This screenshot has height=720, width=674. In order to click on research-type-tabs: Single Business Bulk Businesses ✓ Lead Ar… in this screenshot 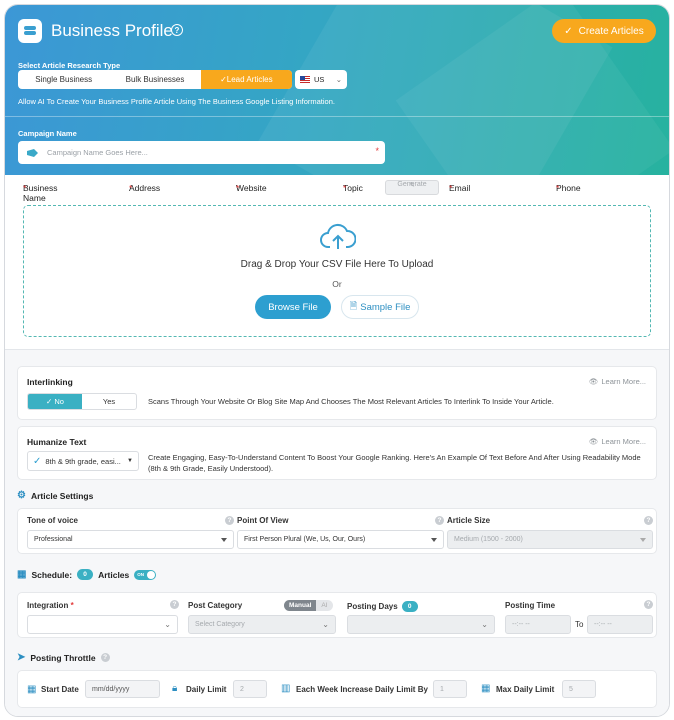, I will do `click(155, 79)`.